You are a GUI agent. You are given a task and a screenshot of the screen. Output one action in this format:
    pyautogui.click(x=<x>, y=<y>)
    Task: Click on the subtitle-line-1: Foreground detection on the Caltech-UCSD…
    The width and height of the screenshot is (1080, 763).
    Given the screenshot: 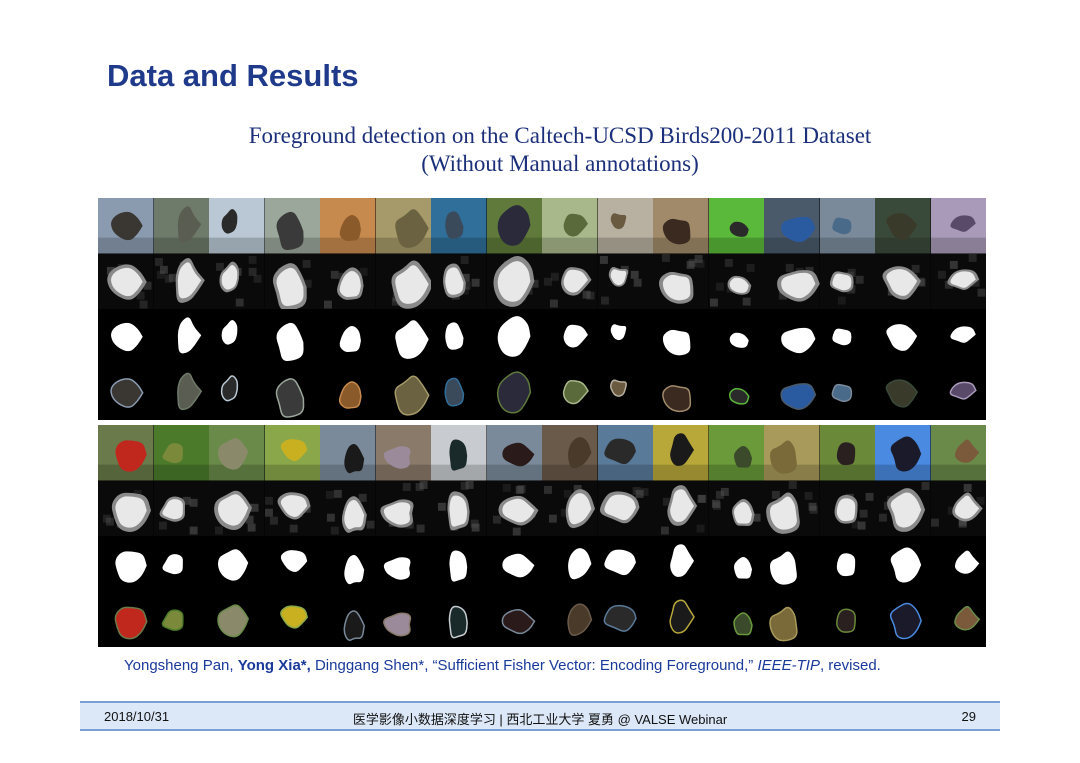 What is the action you would take?
    pyautogui.click(x=560, y=135)
    